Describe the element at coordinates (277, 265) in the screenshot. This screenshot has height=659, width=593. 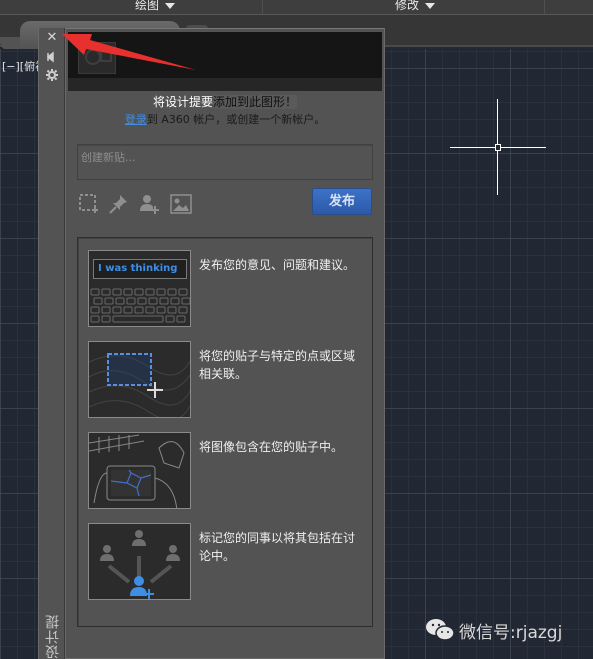
I see `feature-text: 发布您的意见、问题和建议。` at that location.